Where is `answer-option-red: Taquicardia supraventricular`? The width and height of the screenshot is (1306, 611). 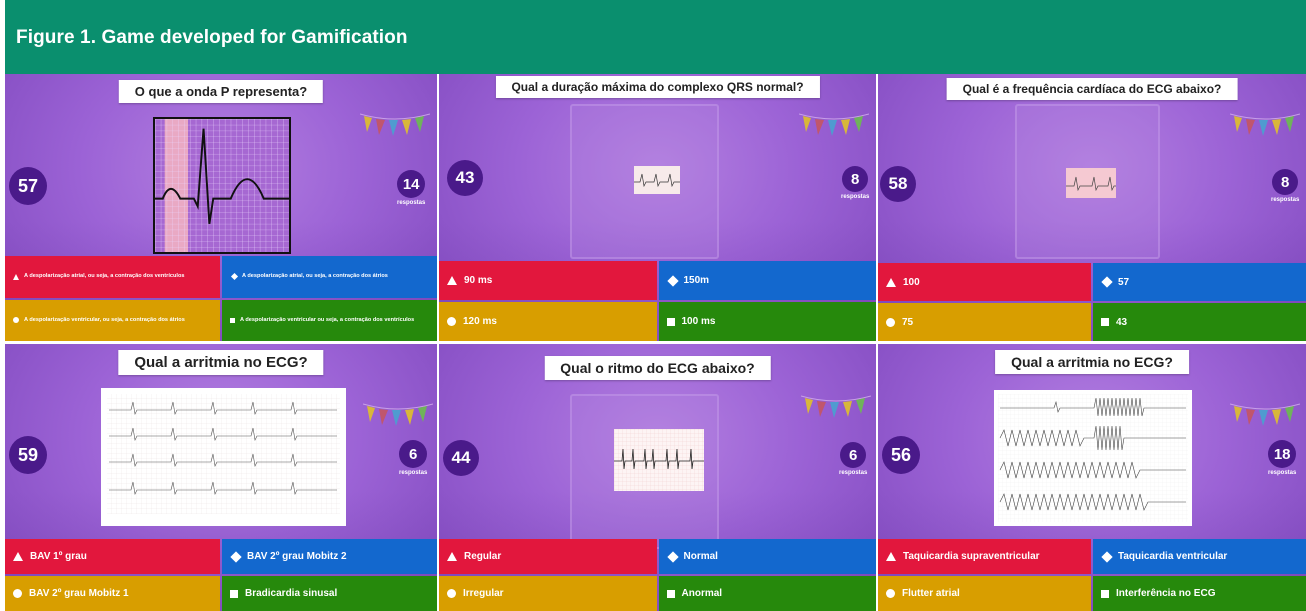
answer-option-red: Taquicardia supraventricular is located at coordinates (984, 556).